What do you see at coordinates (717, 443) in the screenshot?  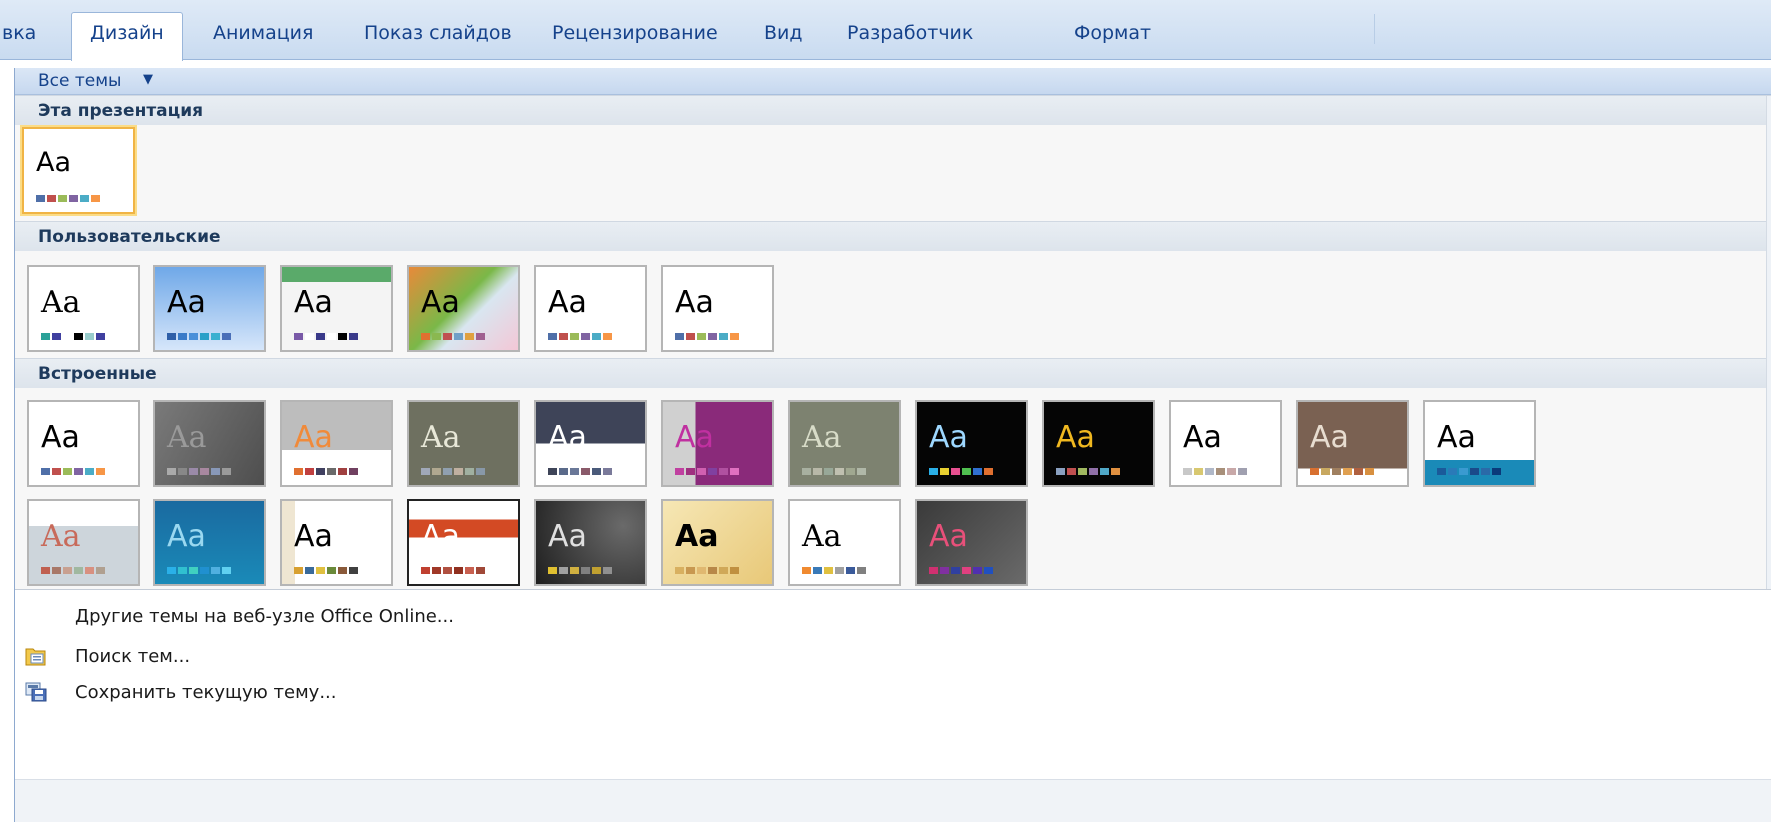 I see `theme-builtin-6: Aa` at bounding box center [717, 443].